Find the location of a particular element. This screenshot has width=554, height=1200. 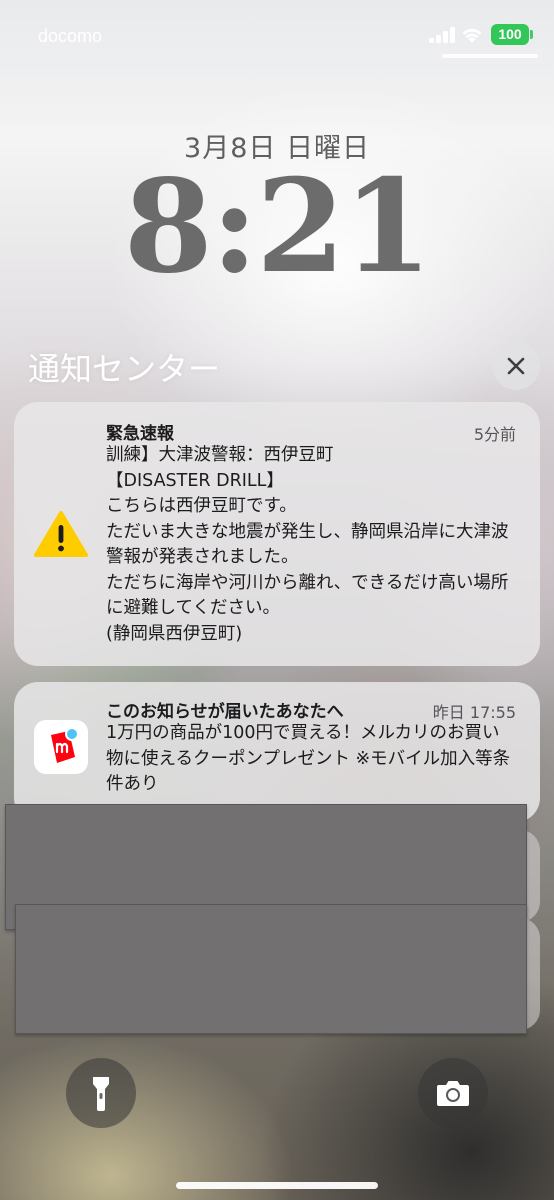

redacted-notification is located at coordinates (271, 969).